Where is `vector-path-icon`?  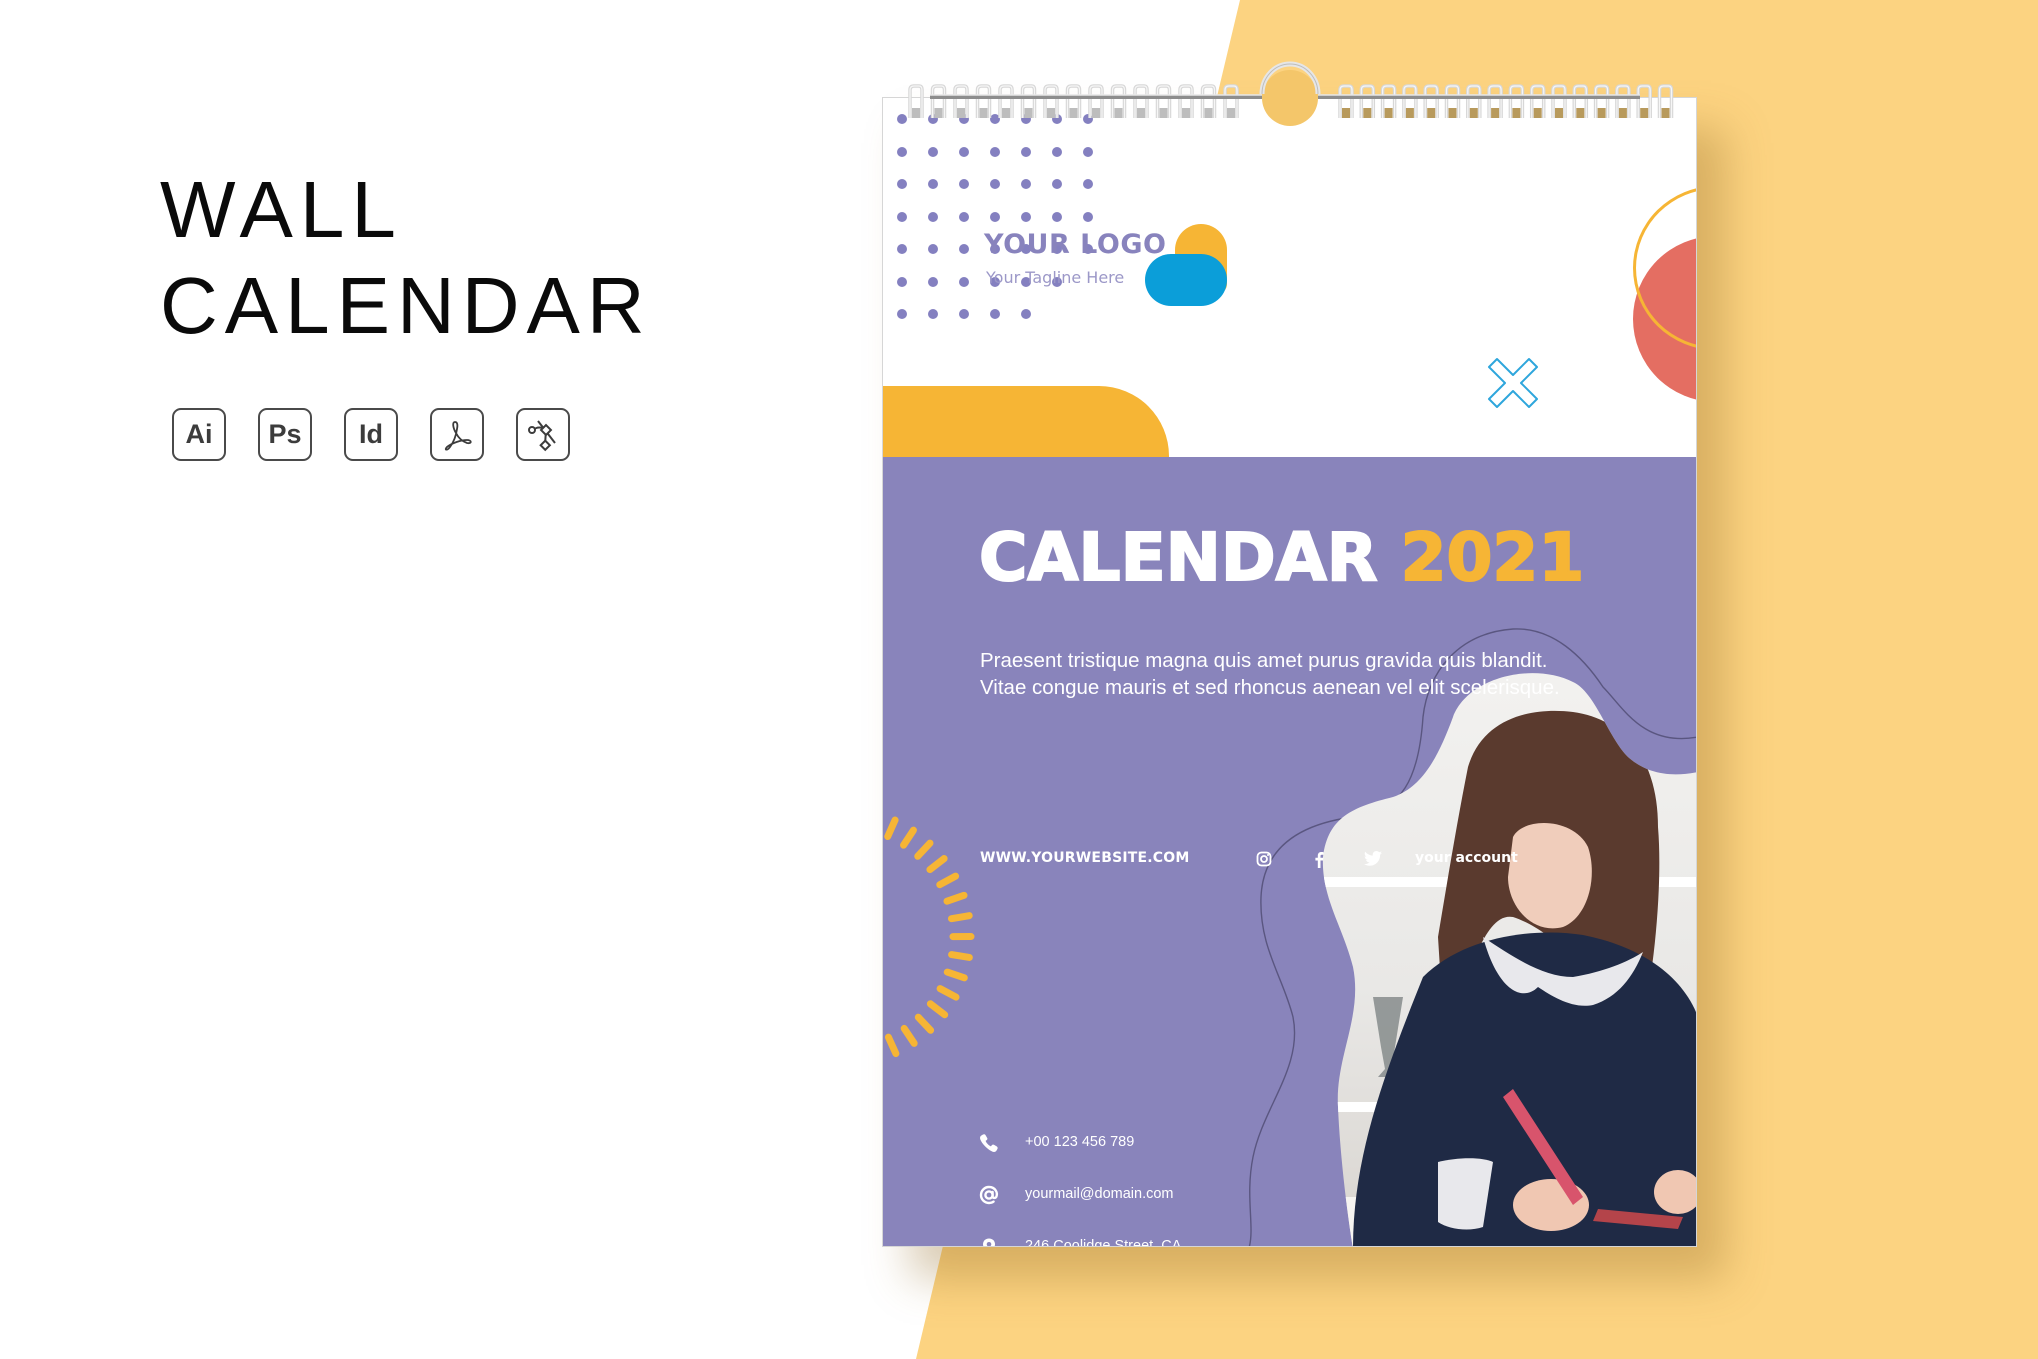
vector-path-icon is located at coordinates (543, 434).